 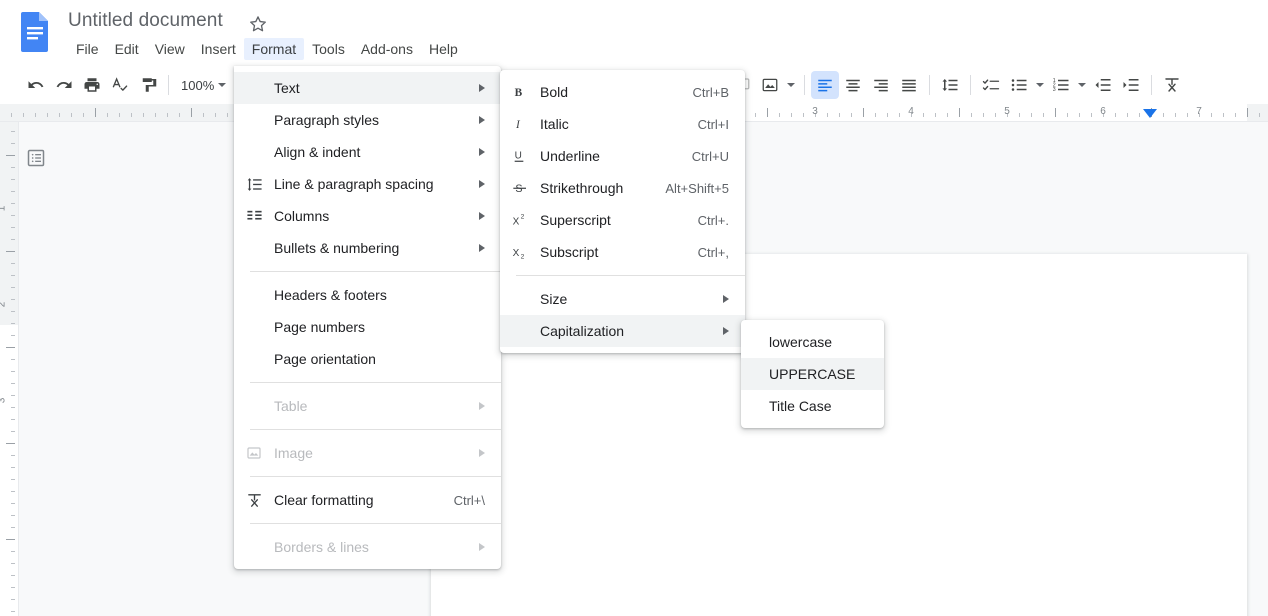 I want to click on bulleted-list-dropdown, so click(x=1040, y=85).